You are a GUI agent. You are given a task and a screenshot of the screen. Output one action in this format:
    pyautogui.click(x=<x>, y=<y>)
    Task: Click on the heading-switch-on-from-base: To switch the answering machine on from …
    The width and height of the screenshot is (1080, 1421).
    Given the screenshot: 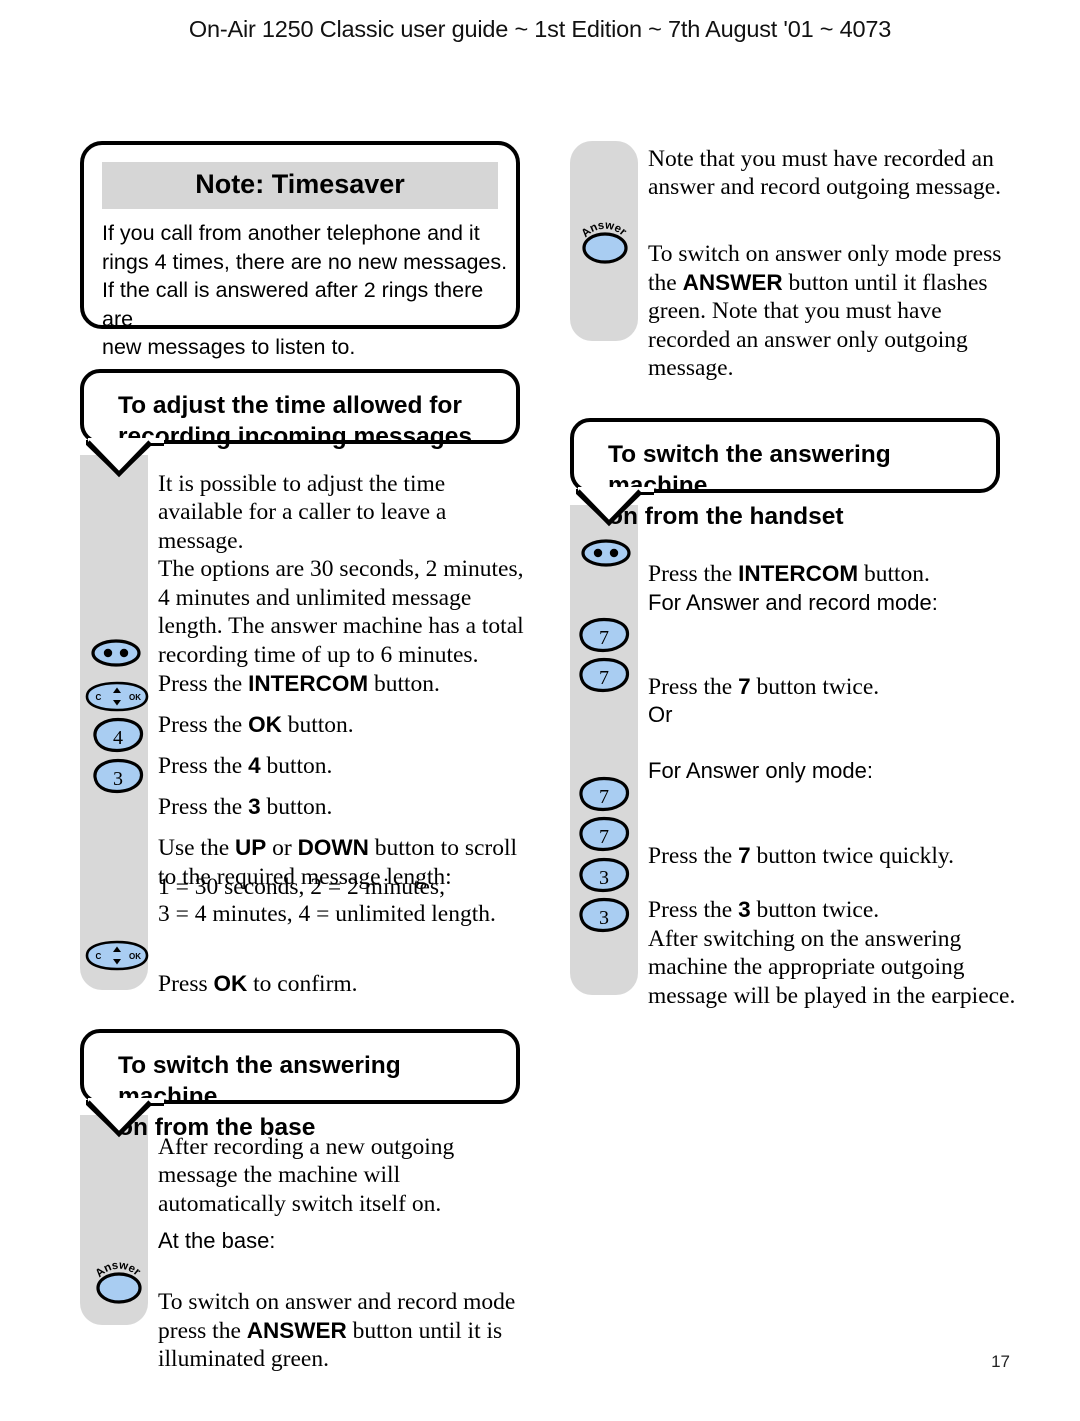 What is the action you would take?
    pyautogui.click(x=300, y=1085)
    